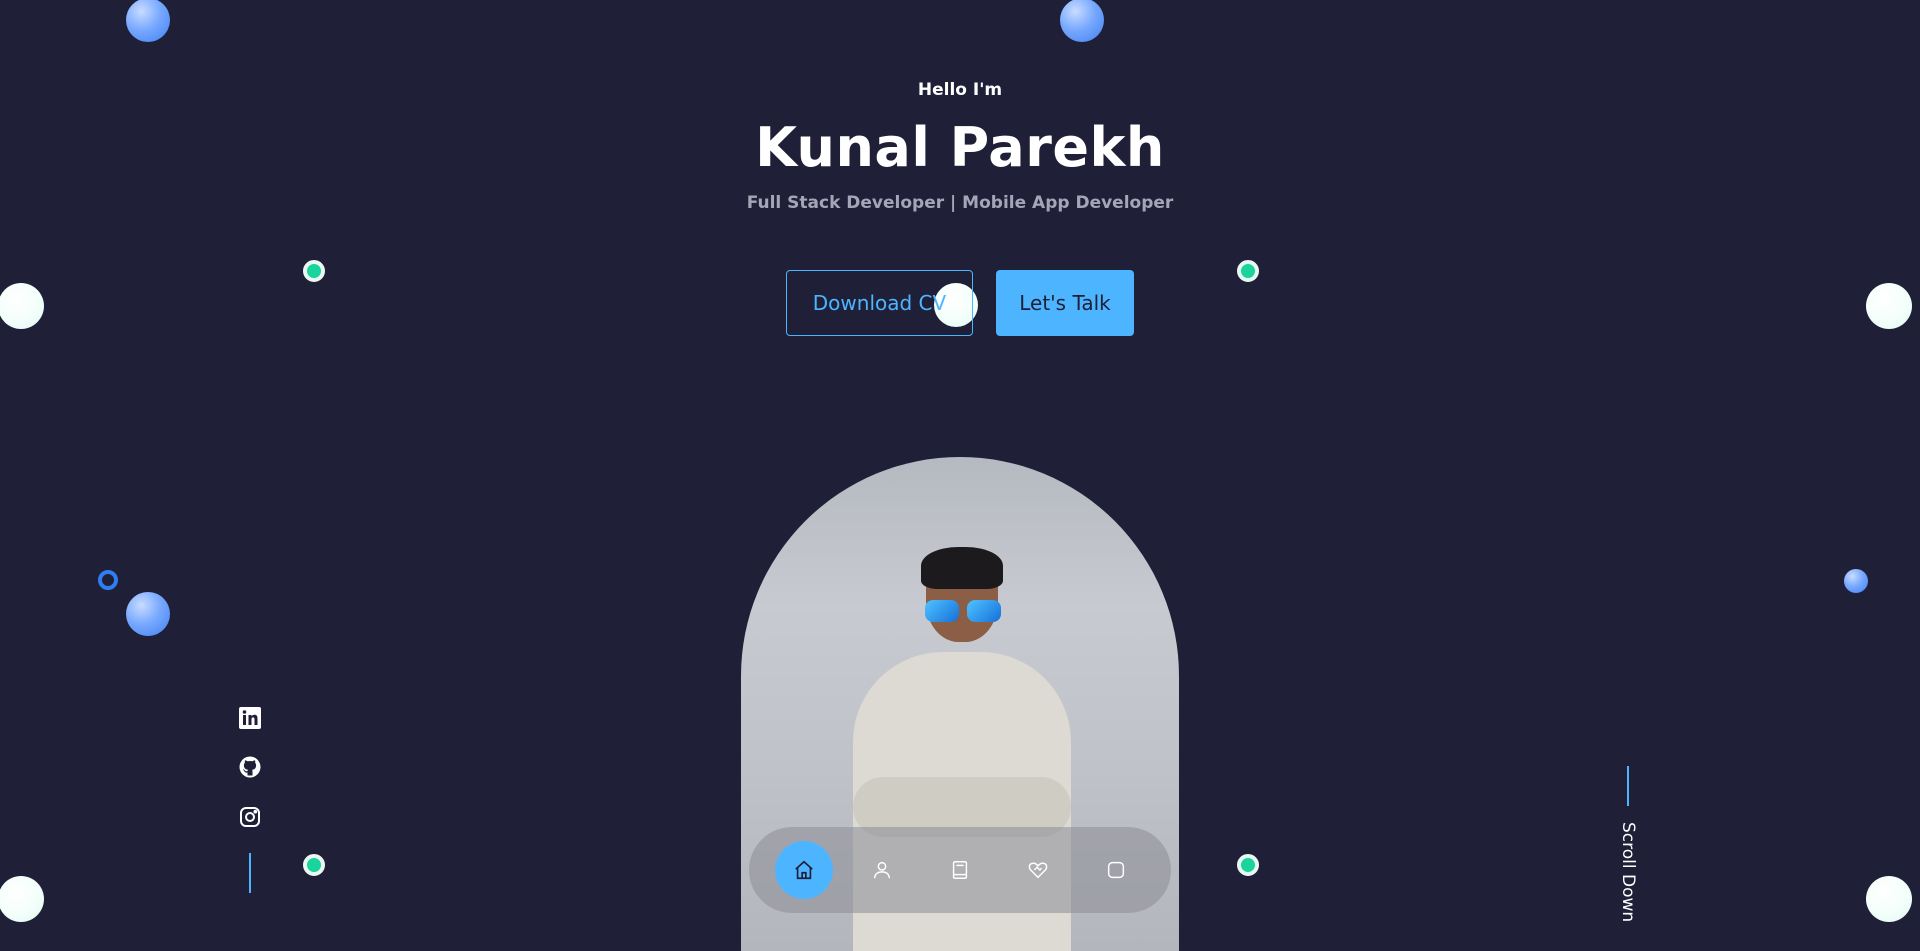  I want to click on lens-right, so click(984, 611).